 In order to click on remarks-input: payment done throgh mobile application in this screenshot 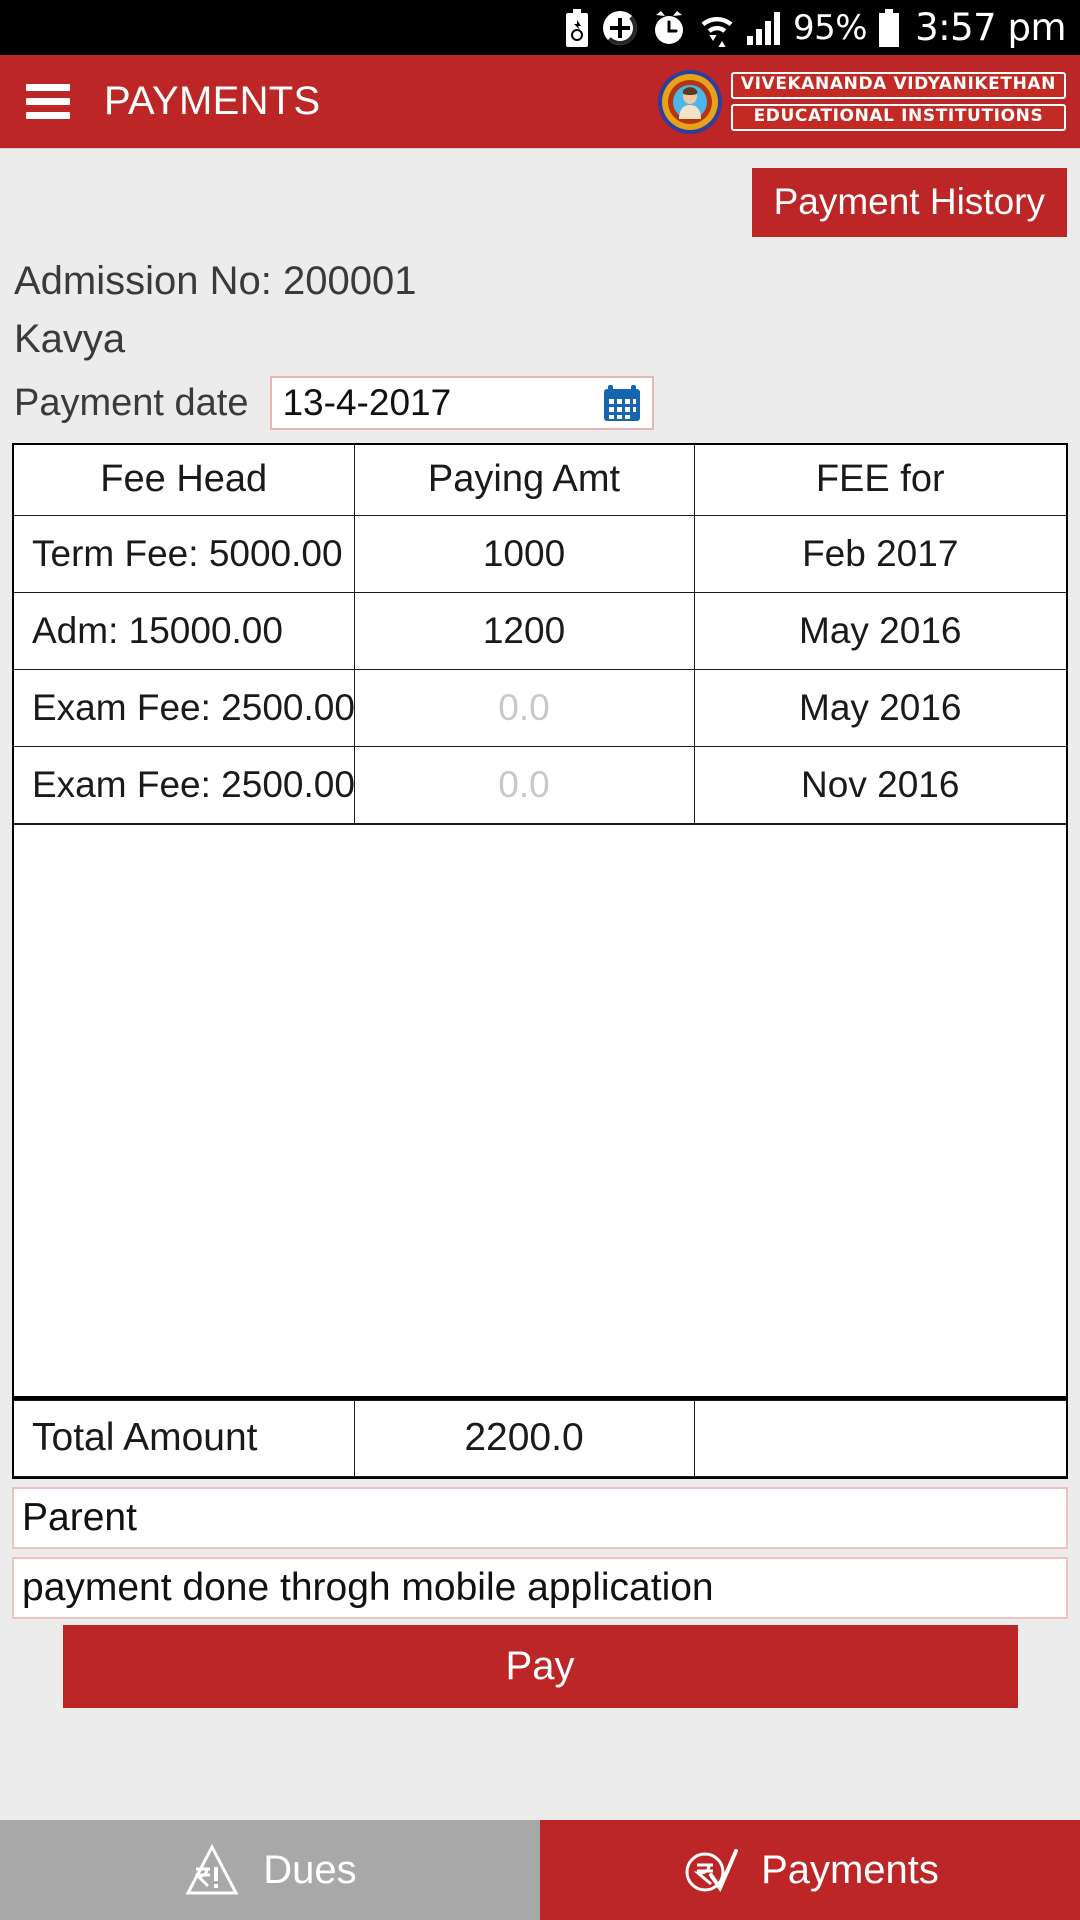, I will do `click(540, 1587)`.